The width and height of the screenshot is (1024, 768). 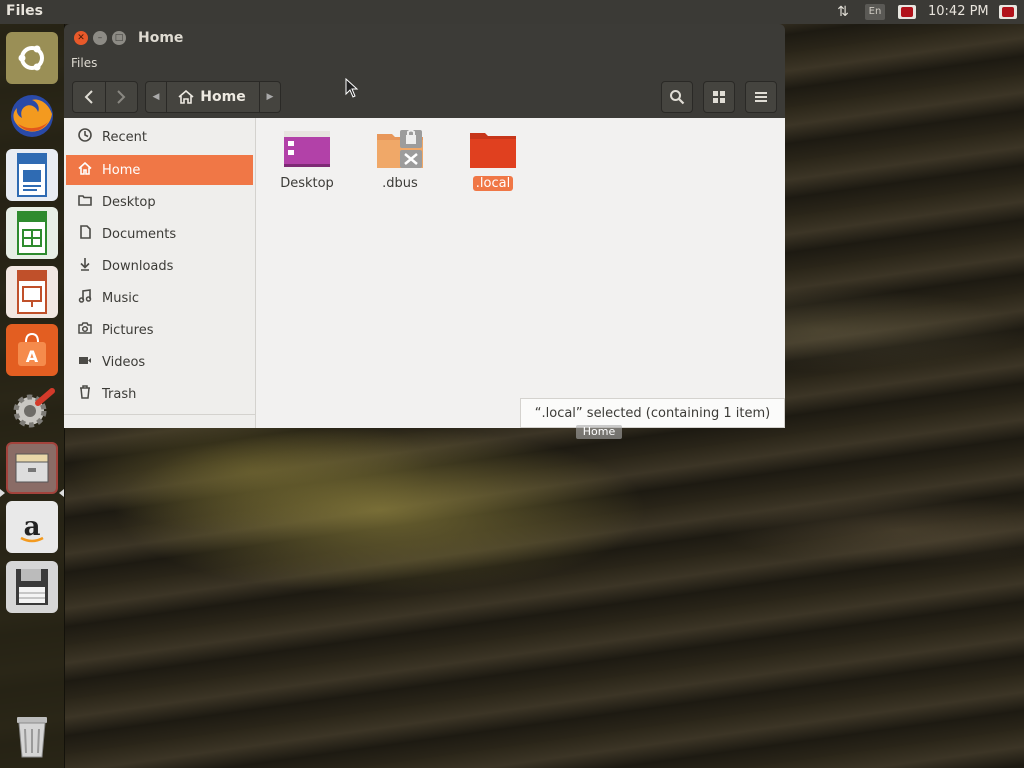 I want to click on status-bar: “.local” selected (containing 1 item), so click(x=652, y=413).